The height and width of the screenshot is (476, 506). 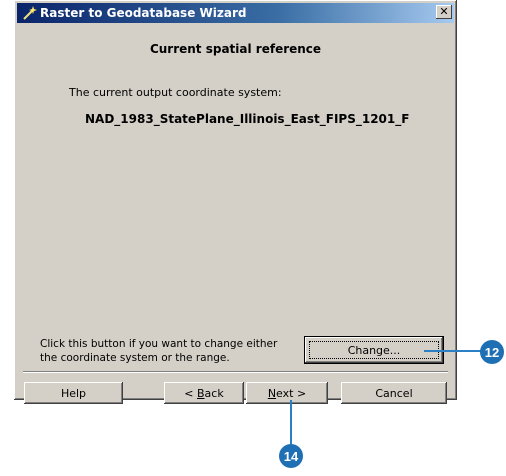 I want to click on next-button-label: Next >, so click(x=287, y=393).